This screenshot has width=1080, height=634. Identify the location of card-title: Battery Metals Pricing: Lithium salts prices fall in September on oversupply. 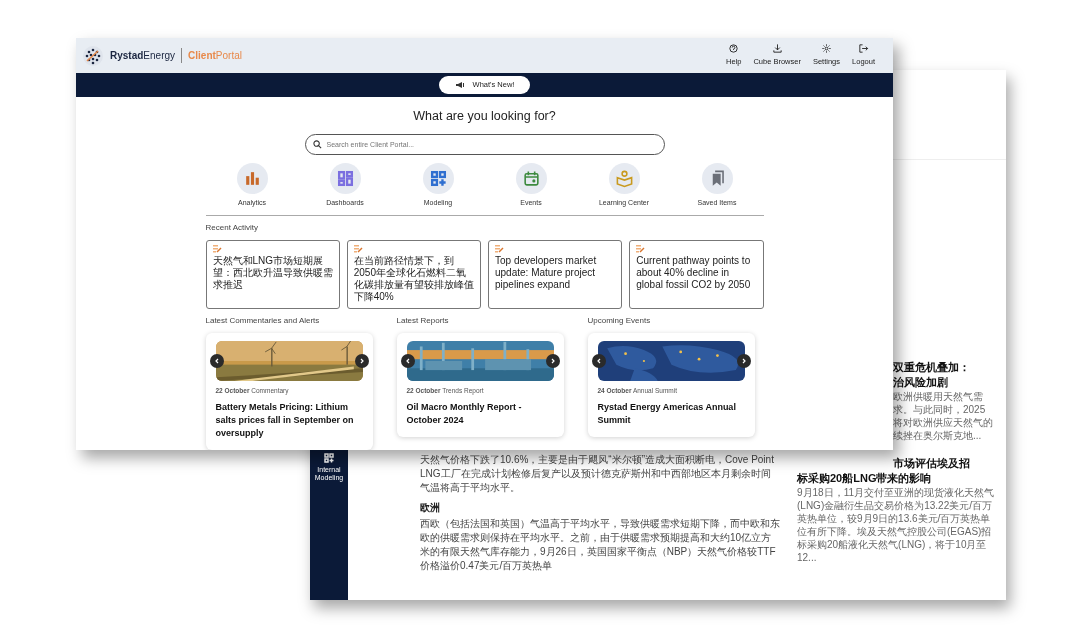
(289, 420).